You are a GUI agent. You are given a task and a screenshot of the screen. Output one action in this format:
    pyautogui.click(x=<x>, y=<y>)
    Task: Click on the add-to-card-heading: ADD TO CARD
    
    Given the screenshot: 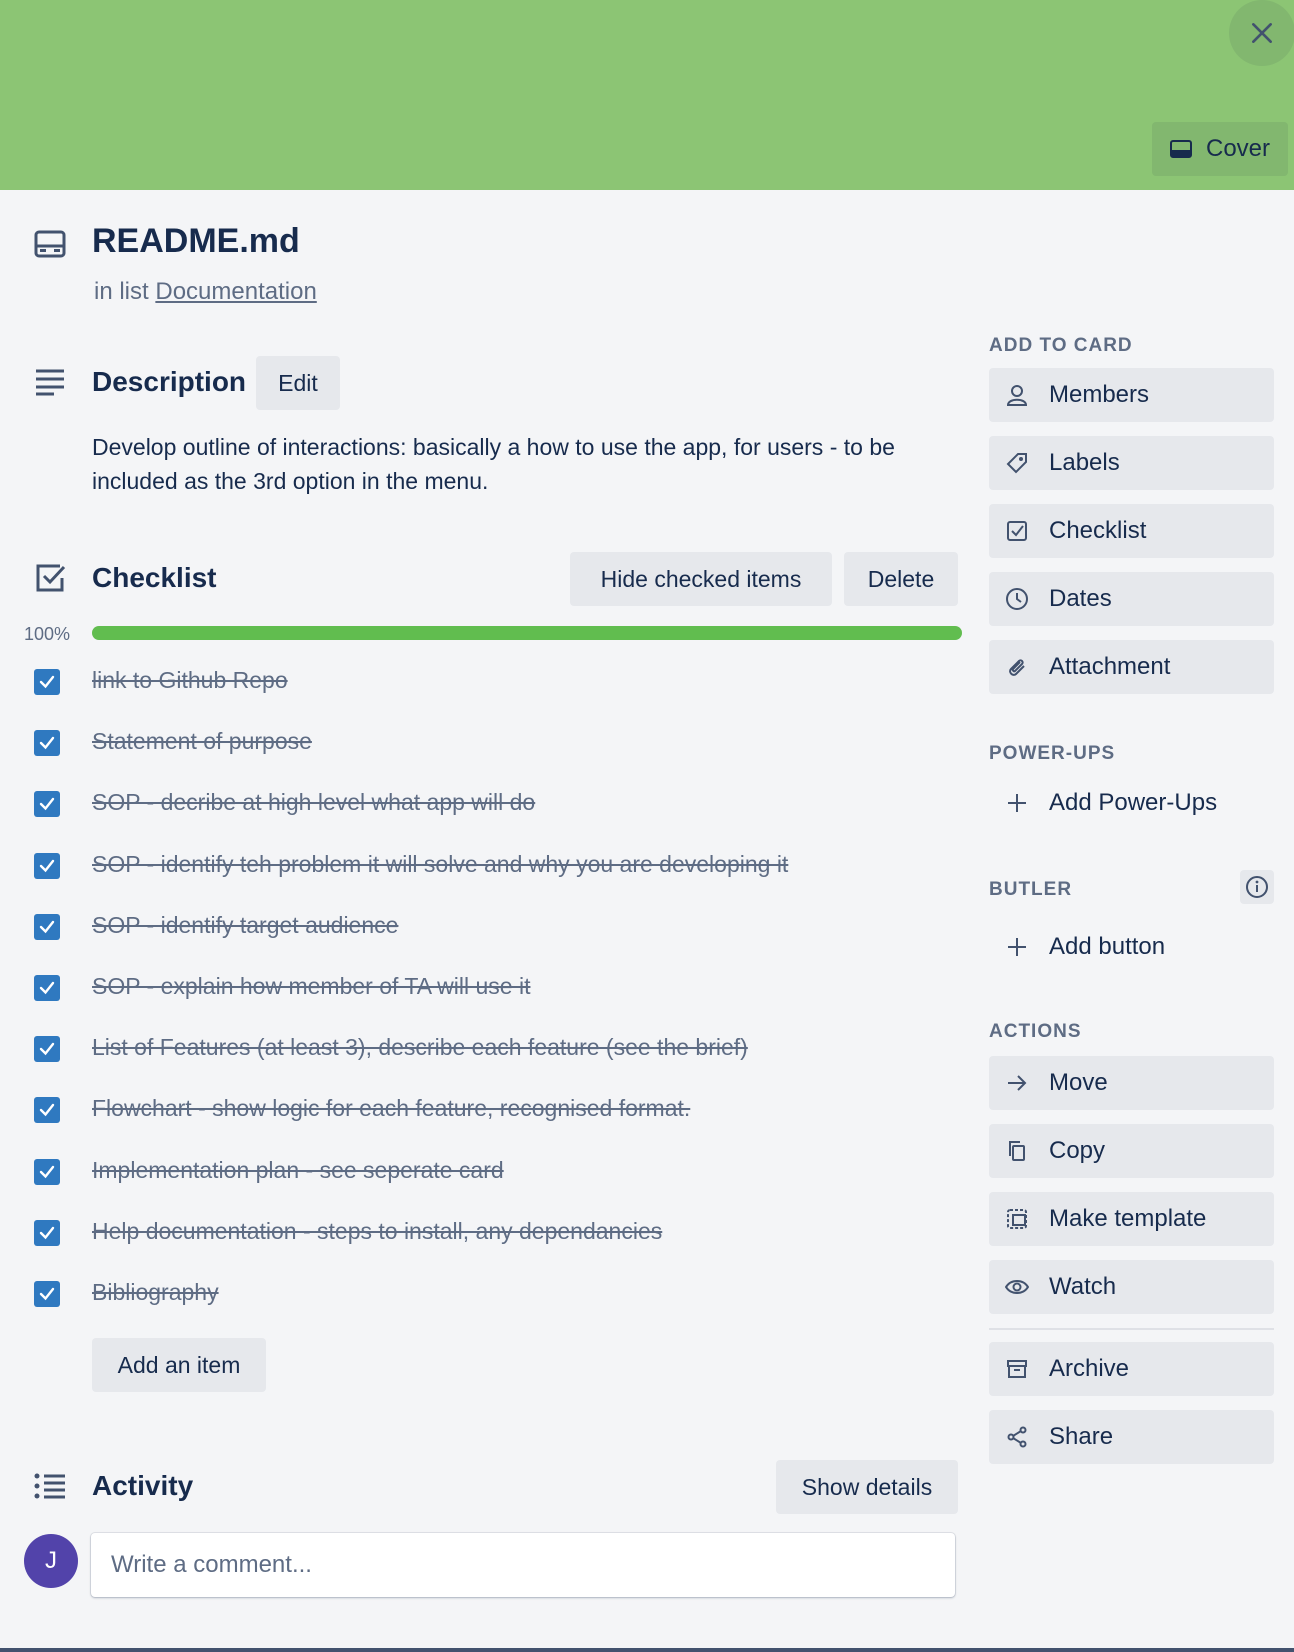 What is the action you would take?
    pyautogui.click(x=1061, y=345)
    